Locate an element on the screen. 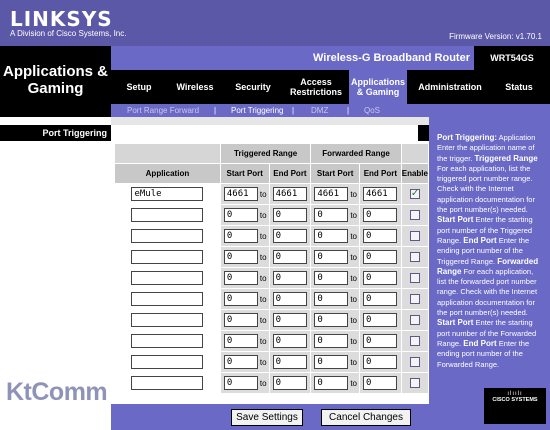 Image resolution: width=550 pixels, height=430 pixels. subtab-port-triggering: Port Triggering is located at coordinates (257, 110).